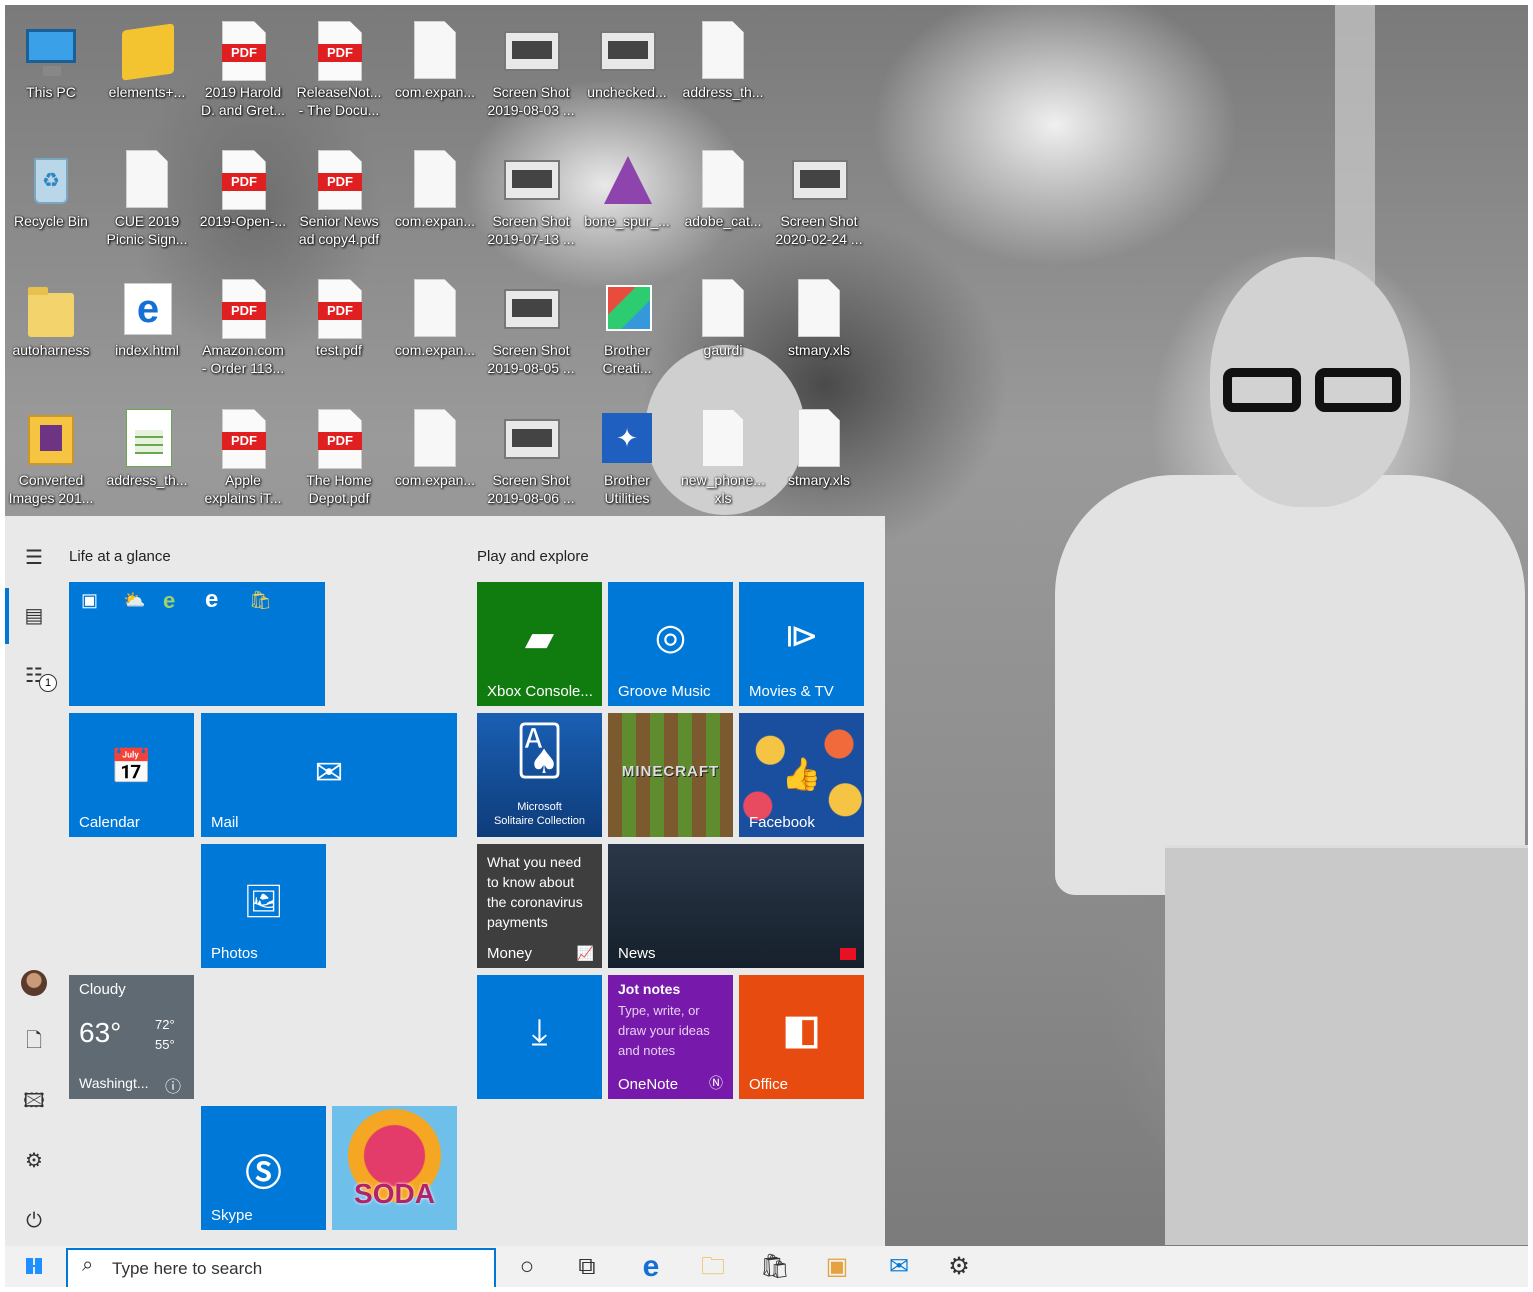 The width and height of the screenshot is (1533, 1292). Describe the element at coordinates (34, 1041) in the screenshot. I see `documents-icon: 🗋` at that location.